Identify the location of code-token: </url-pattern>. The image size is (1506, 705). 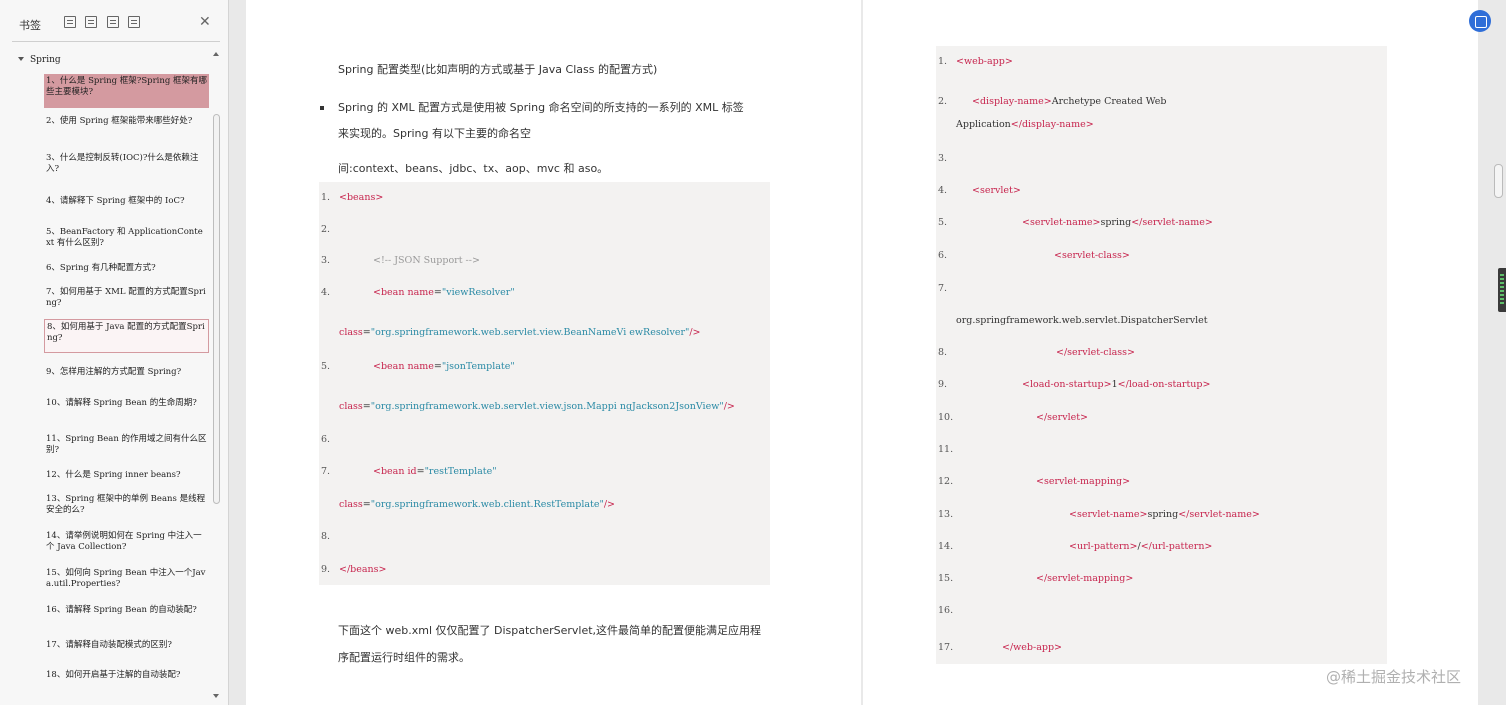
(1176, 546).